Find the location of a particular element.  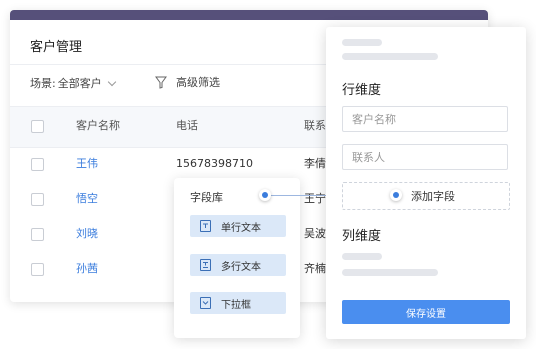

scene-filter: 场景: 全部客户 is located at coordinates (73, 83).